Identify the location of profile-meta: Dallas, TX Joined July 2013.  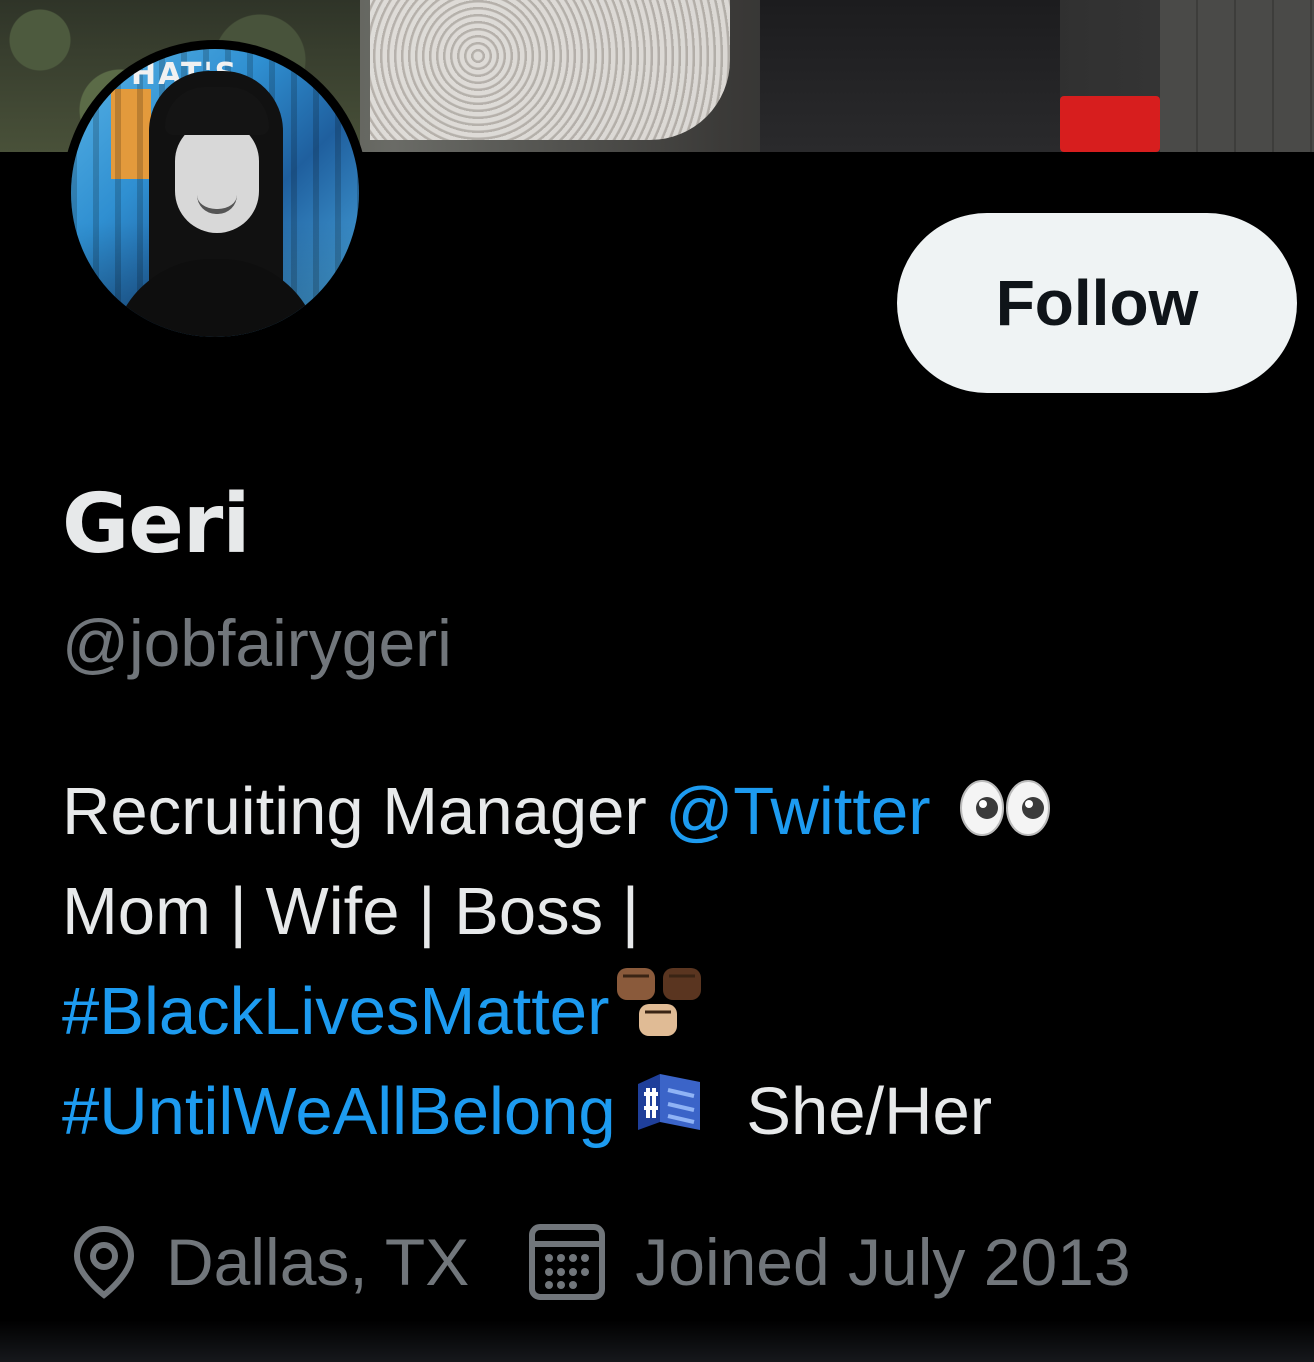
(600, 1262).